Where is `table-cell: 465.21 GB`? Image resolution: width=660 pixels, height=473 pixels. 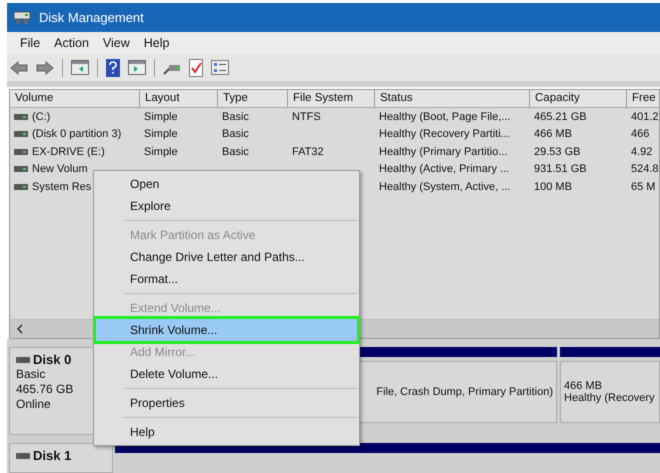 table-cell: 465.21 GB is located at coordinates (560, 116).